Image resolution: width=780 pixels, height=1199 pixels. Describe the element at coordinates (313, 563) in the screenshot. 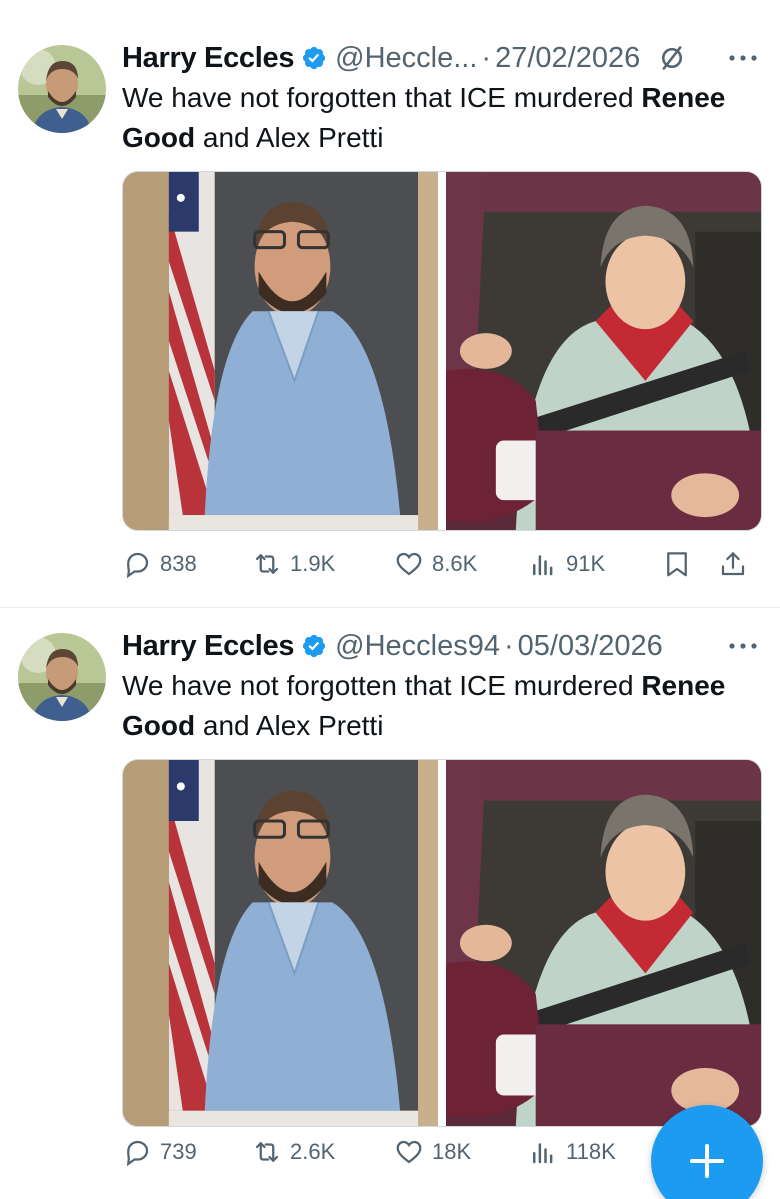

I see `repost-count: 1.9K` at that location.